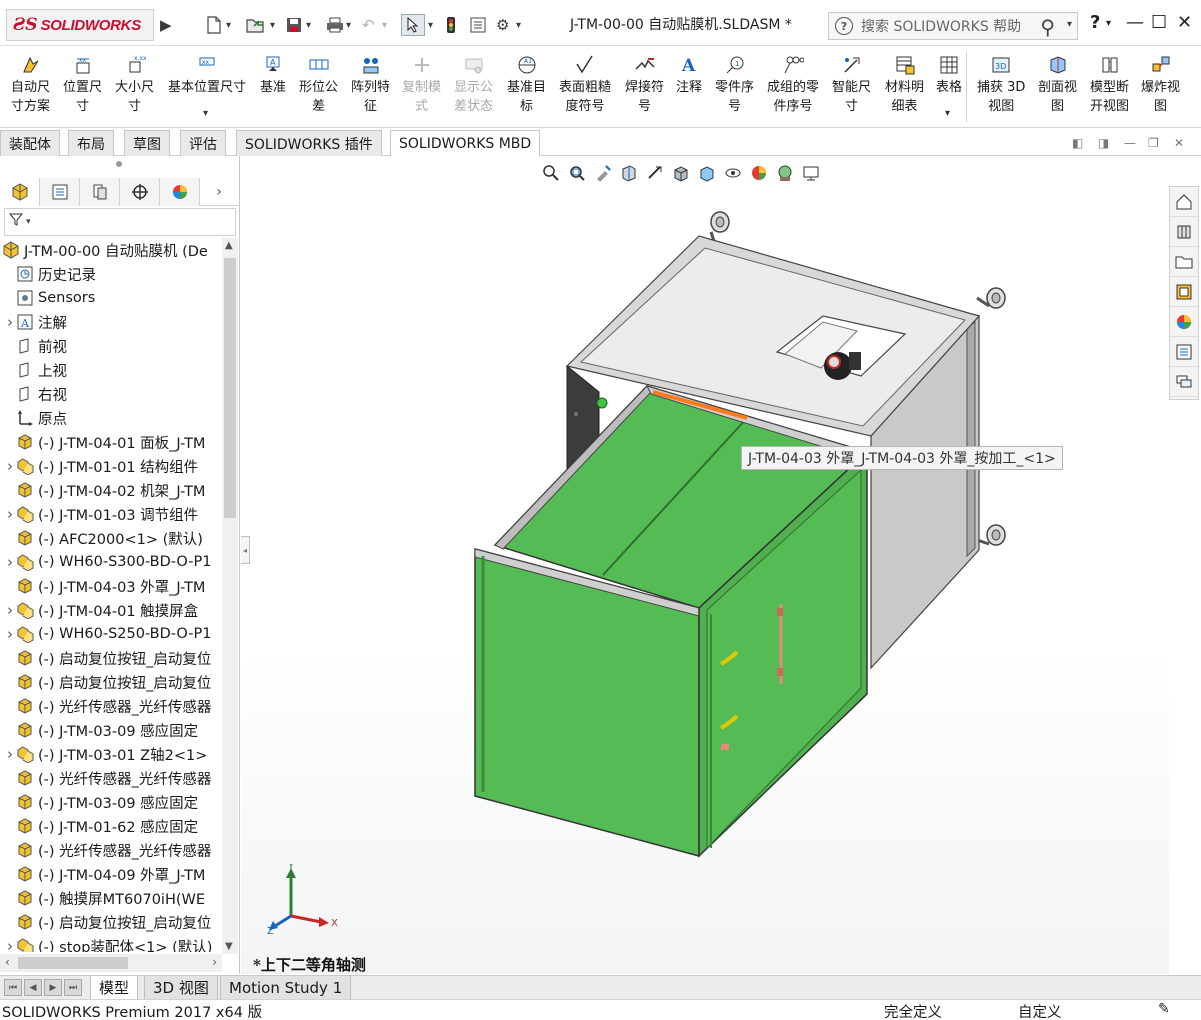 The width and height of the screenshot is (1201, 1020). What do you see at coordinates (1164, 1009) in the screenshot?
I see `rebuild-status-icon: ✎` at bounding box center [1164, 1009].